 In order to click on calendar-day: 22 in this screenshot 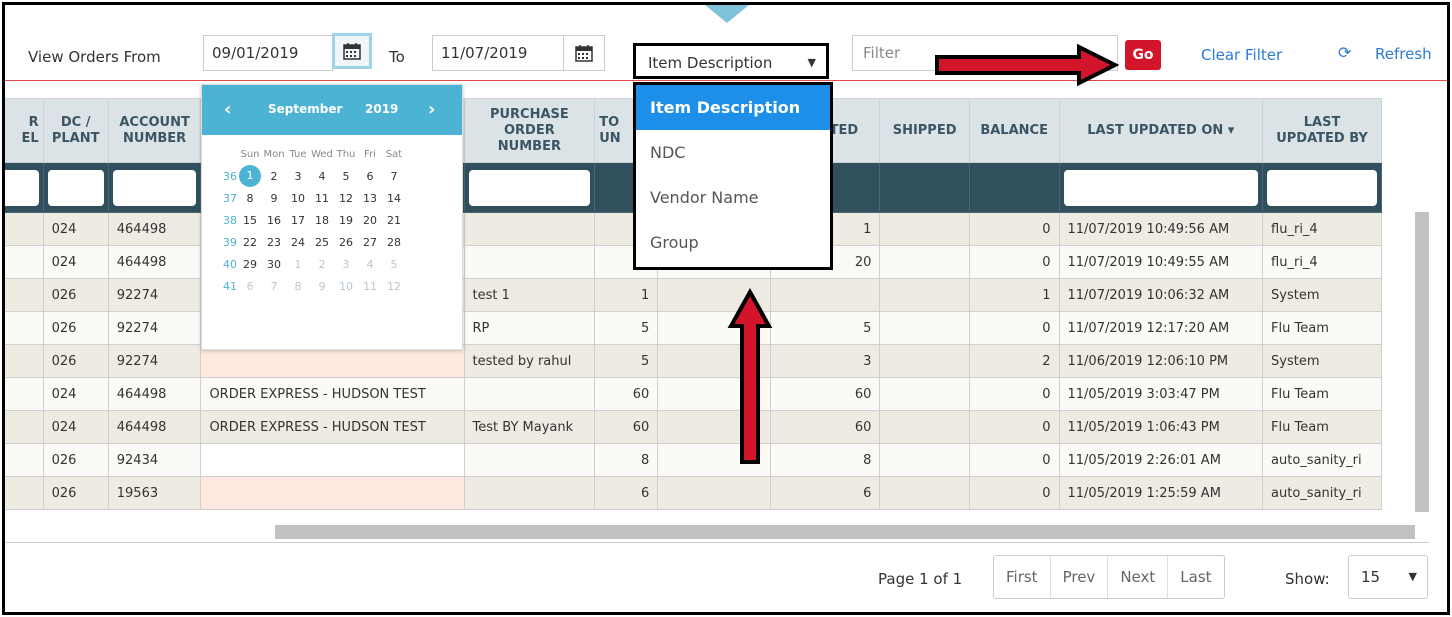, I will do `click(250, 242)`.